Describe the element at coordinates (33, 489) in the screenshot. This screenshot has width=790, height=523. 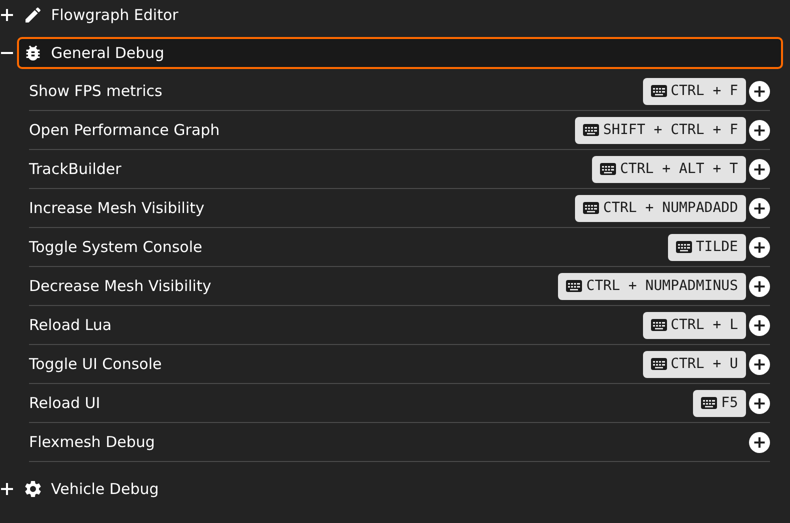
I see `gear-icon` at that location.